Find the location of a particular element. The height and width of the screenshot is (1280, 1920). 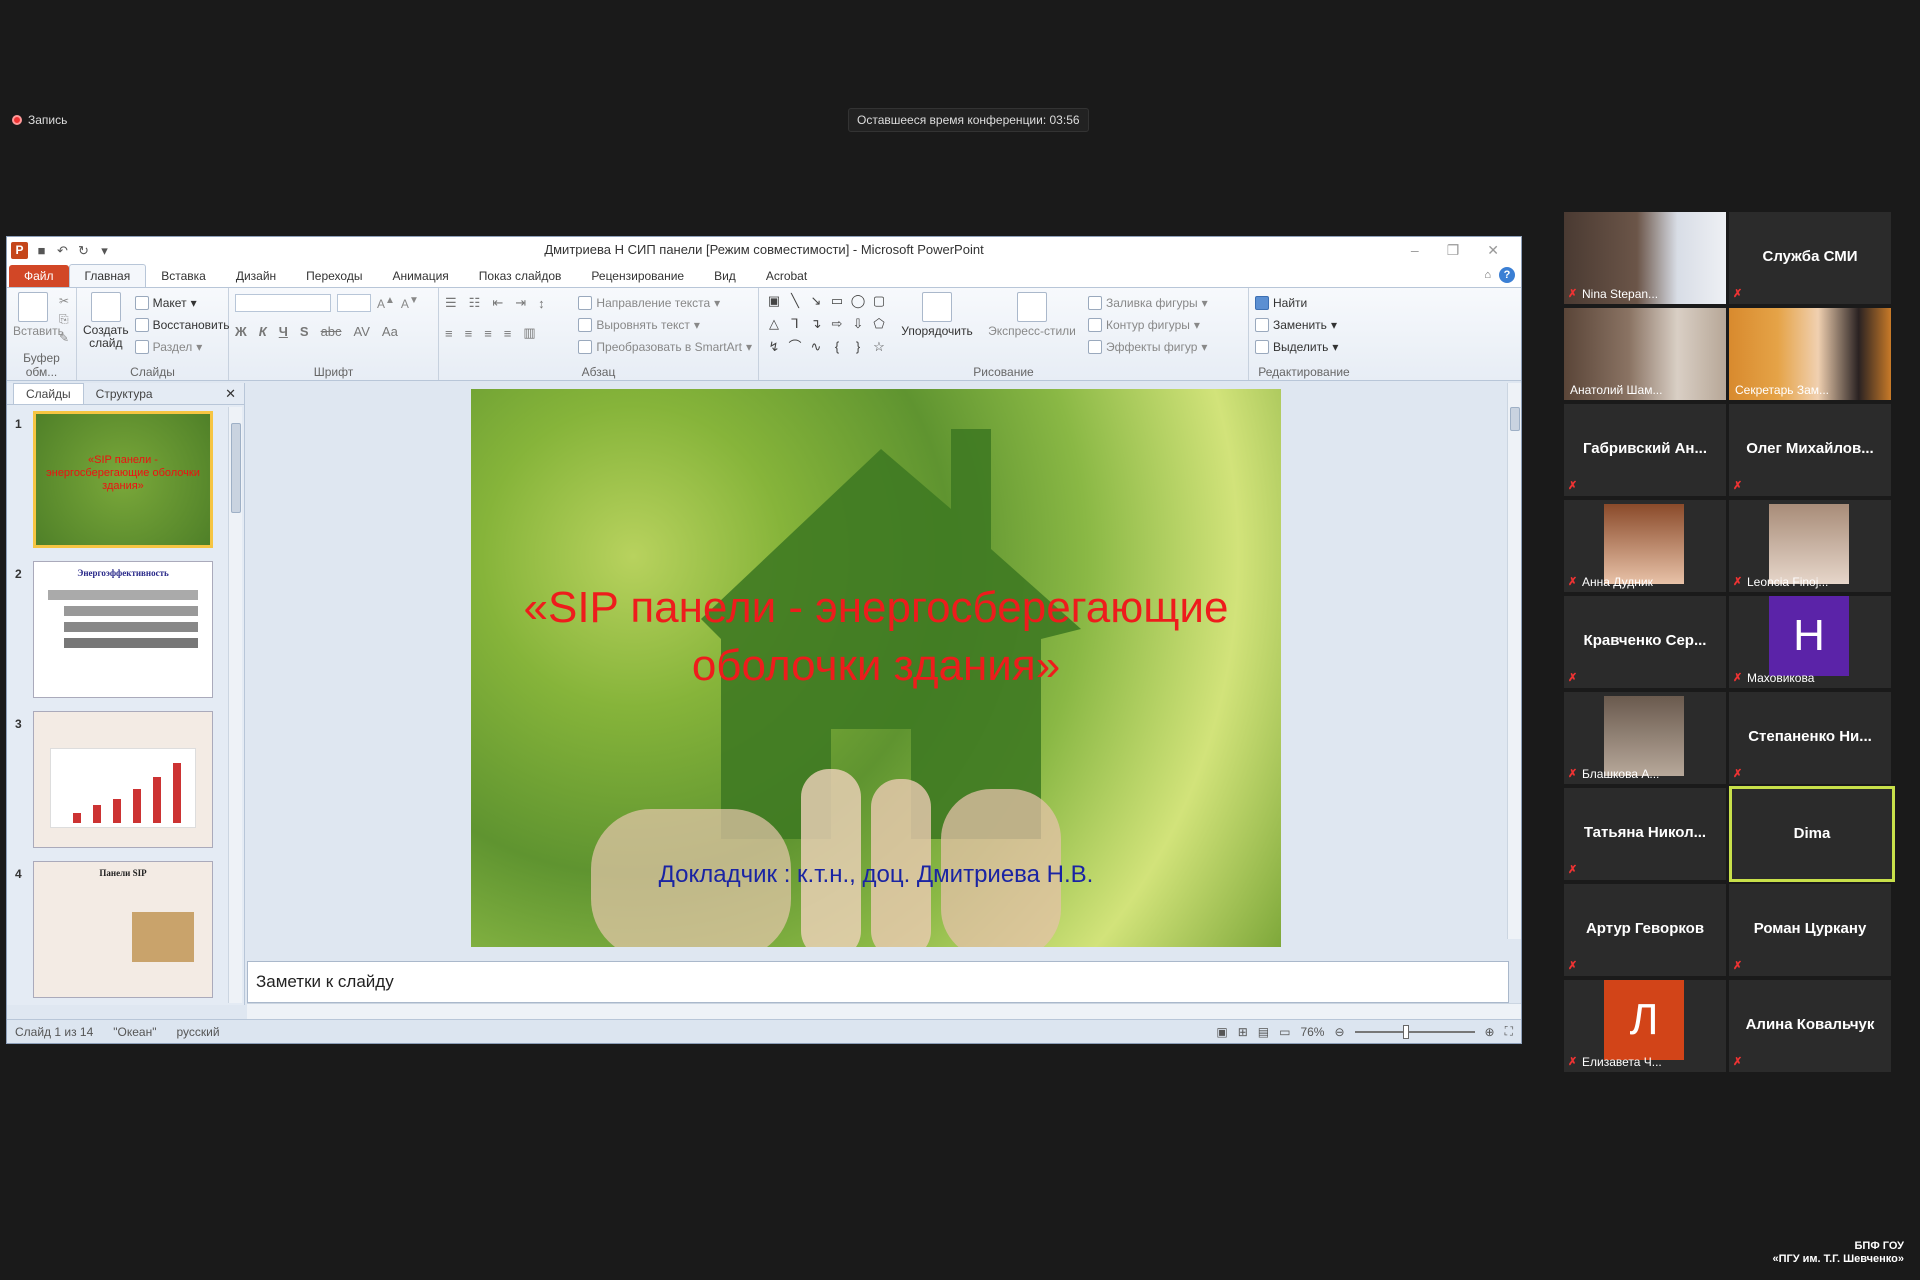

bold-button: Ж is located at coordinates (241, 331).